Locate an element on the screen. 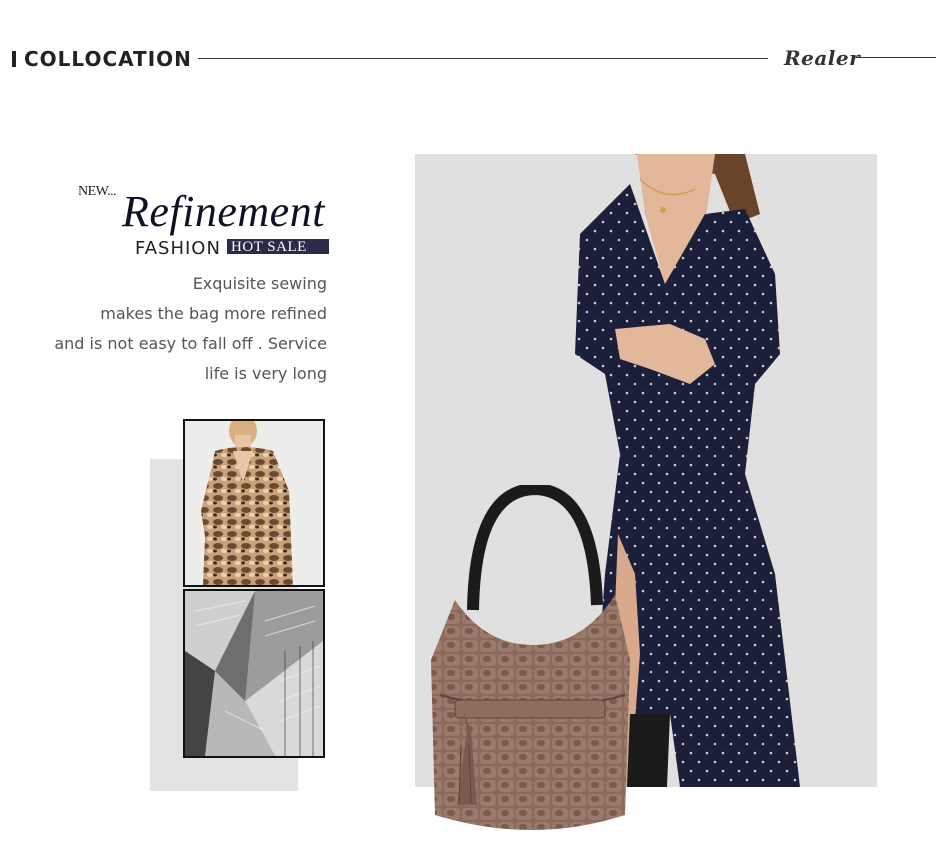 This screenshot has width=950, height=868. fashion-label: FASHION is located at coordinates (178, 248).